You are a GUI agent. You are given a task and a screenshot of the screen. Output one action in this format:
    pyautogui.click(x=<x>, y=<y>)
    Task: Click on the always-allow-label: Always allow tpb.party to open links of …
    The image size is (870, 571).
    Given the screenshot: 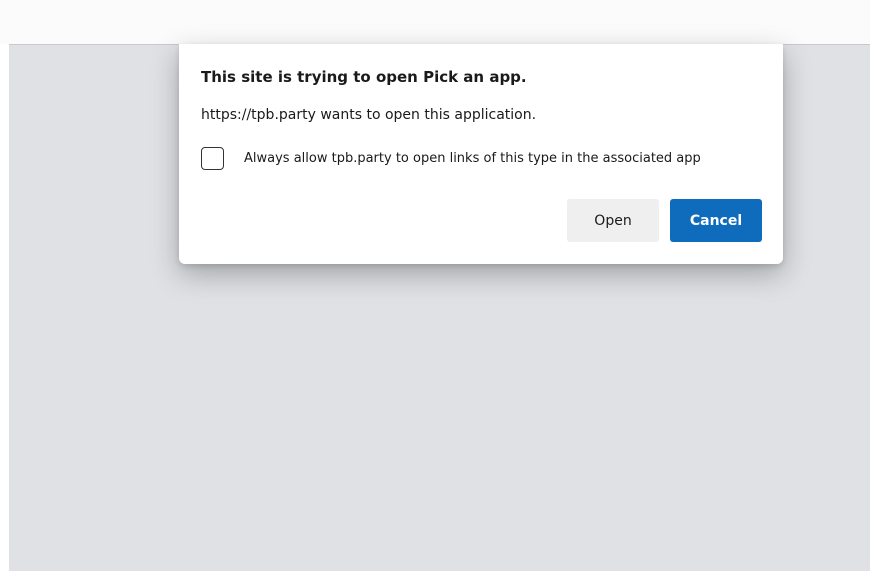 What is the action you would take?
    pyautogui.click(x=472, y=158)
    